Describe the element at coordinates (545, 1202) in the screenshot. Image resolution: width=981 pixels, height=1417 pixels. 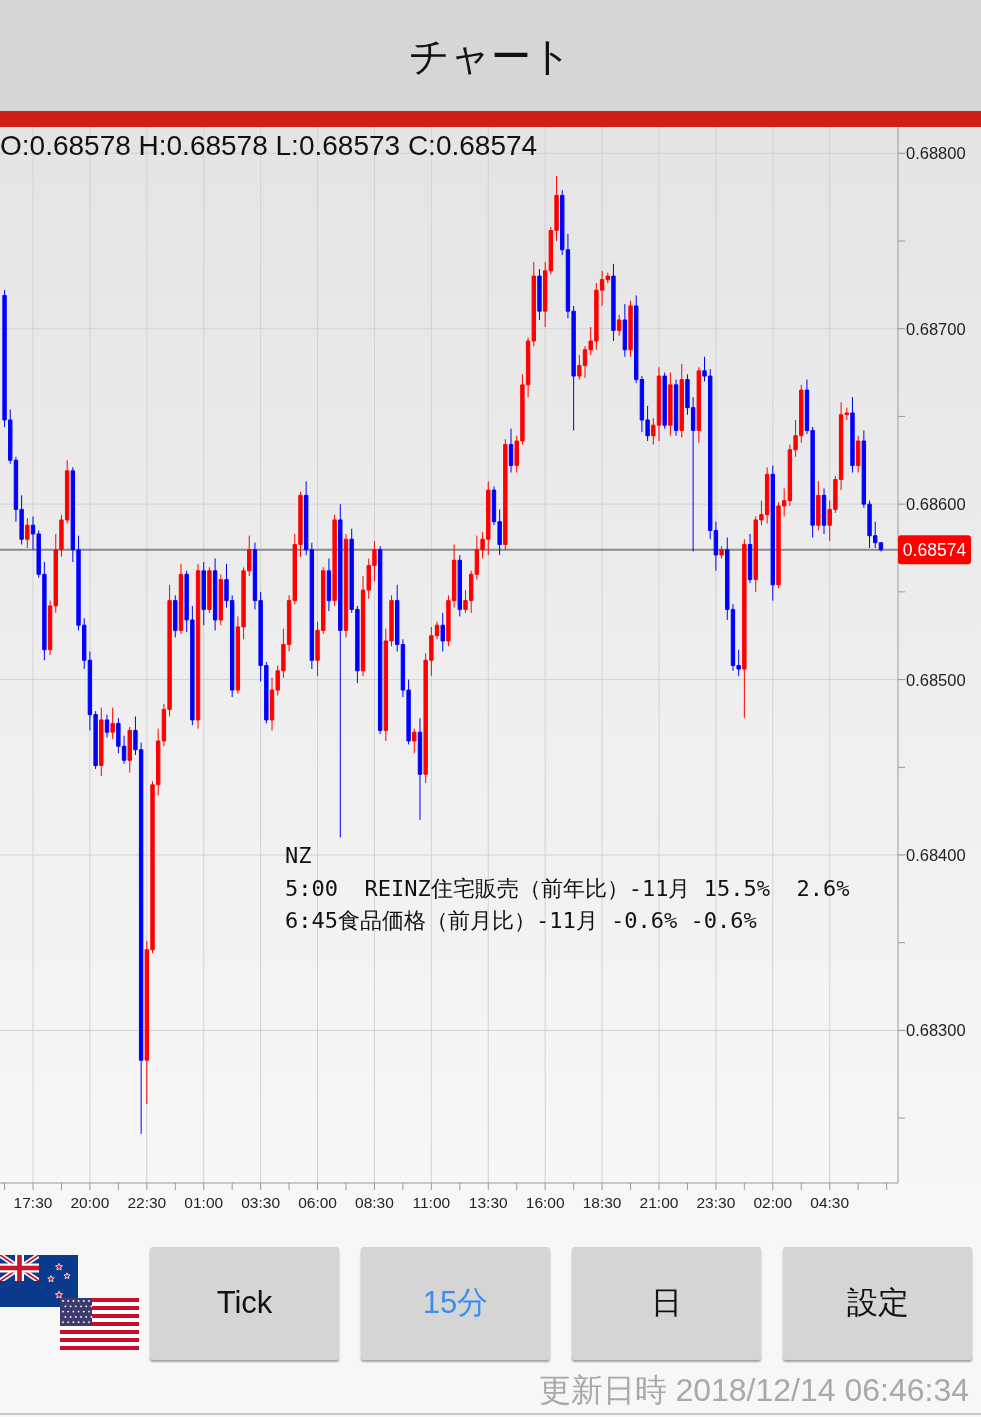
I see `time-axis-label: 16:00` at that location.